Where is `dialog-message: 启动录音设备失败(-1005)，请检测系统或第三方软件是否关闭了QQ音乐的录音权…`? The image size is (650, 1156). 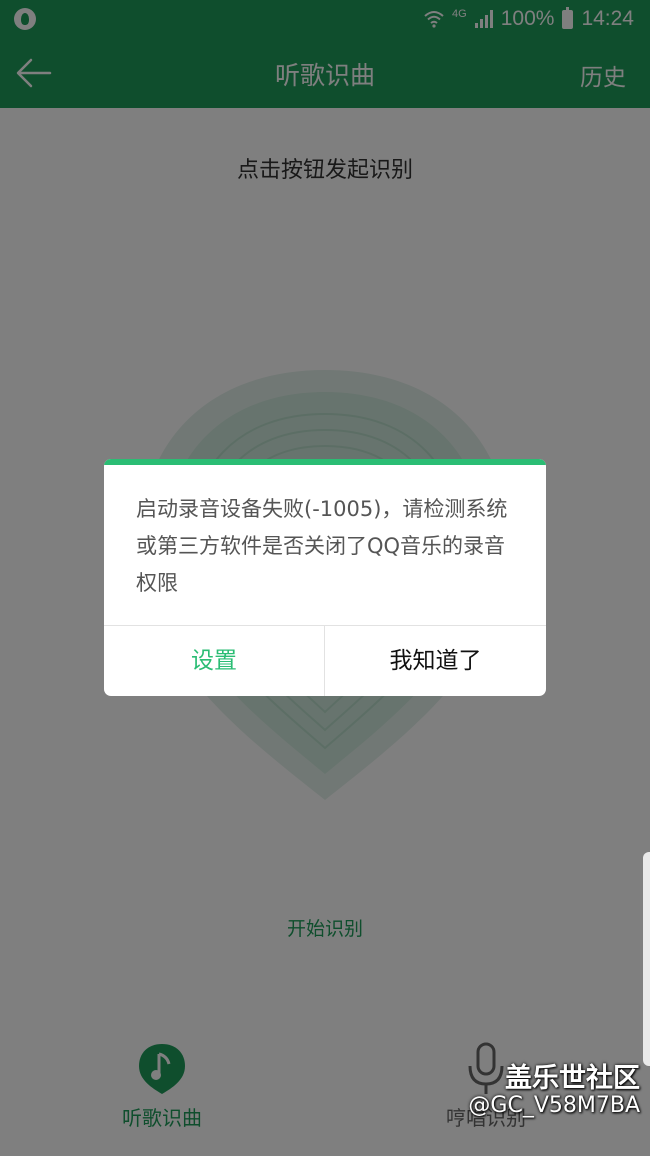
dialog-message: 启动录音设备失败(-1005)，请检测系统或第三方软件是否关闭了QQ音乐的录音权… is located at coordinates (322, 546).